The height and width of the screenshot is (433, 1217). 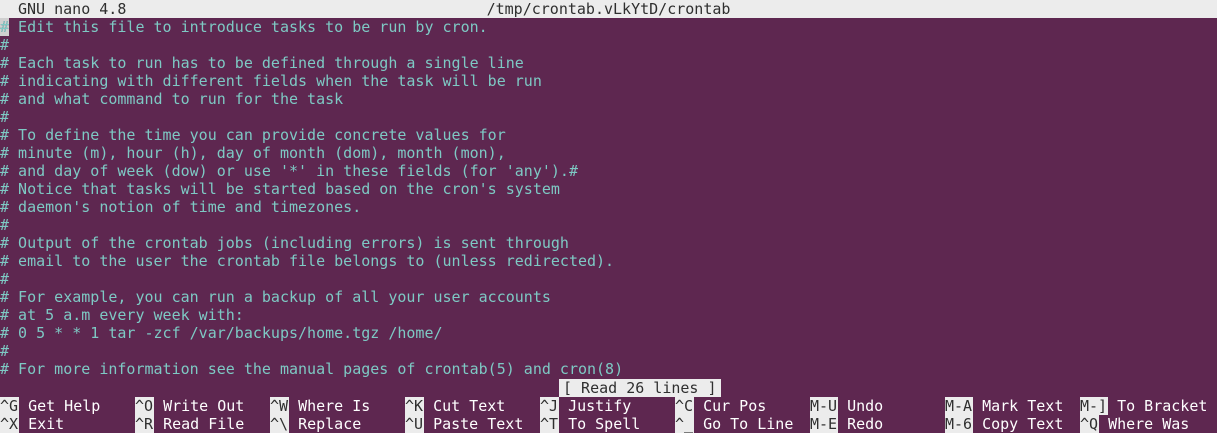 I want to click on shortcut-paste-text: ^U Paste Text, so click(x=464, y=424).